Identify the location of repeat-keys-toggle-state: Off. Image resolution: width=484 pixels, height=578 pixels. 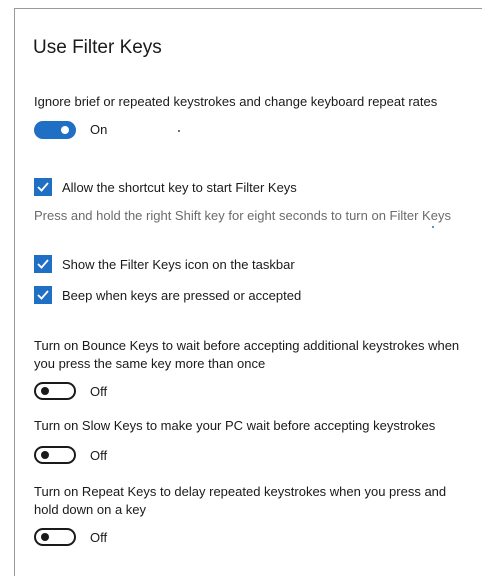
(99, 537).